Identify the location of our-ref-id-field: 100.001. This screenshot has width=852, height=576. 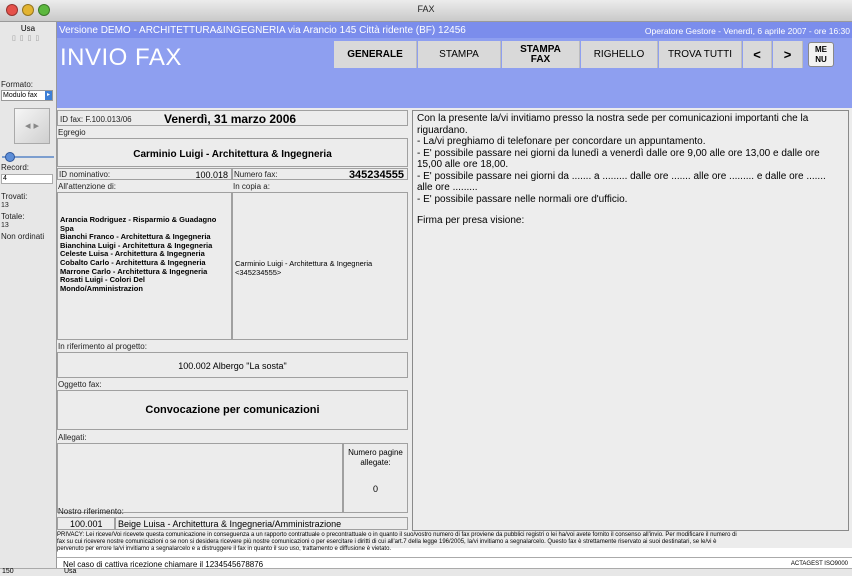
(86, 523).